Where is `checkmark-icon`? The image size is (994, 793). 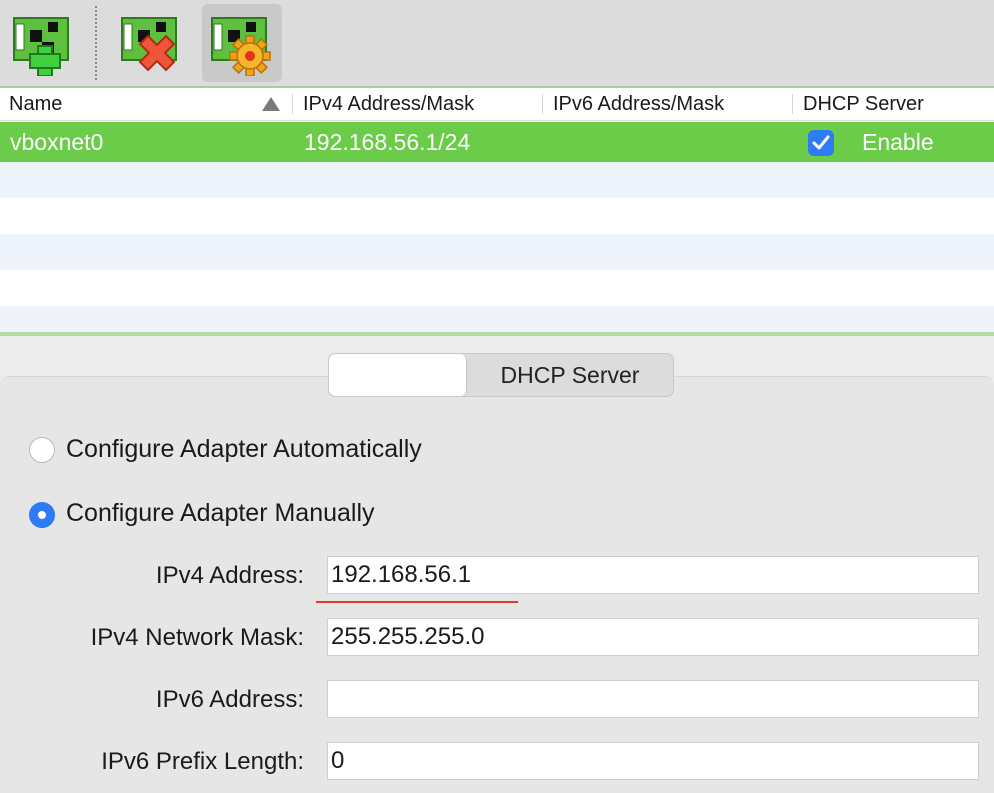 checkmark-icon is located at coordinates (821, 142).